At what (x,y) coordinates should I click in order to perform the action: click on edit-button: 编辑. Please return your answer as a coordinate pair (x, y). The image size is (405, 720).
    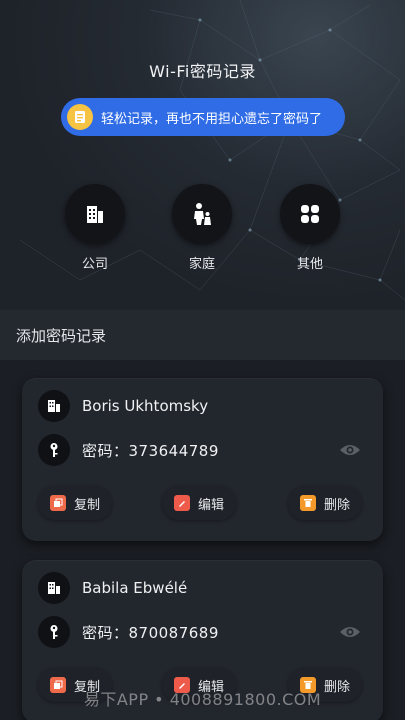
    Looking at the image, I should click on (199, 503).